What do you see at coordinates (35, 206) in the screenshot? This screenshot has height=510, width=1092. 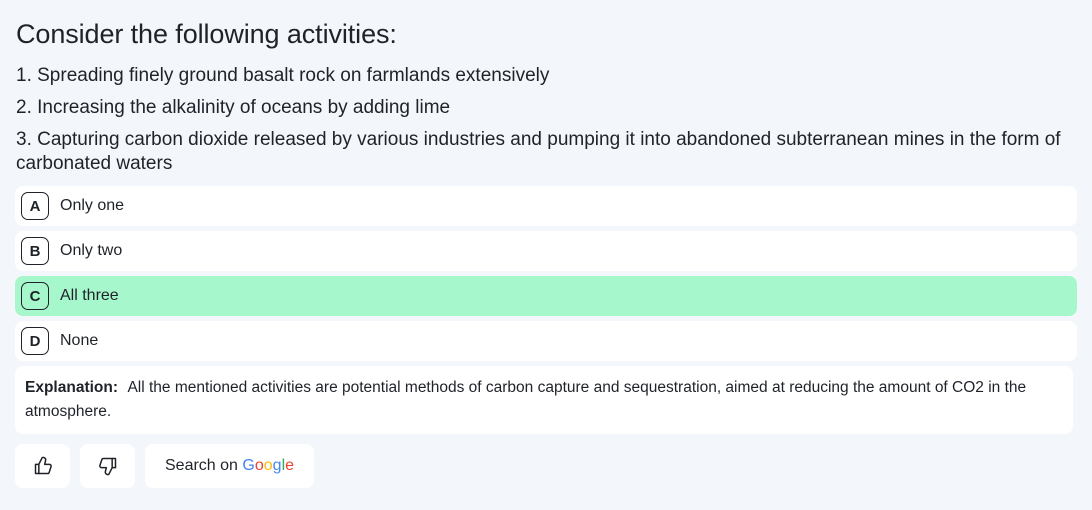 I see `option-letter: A` at bounding box center [35, 206].